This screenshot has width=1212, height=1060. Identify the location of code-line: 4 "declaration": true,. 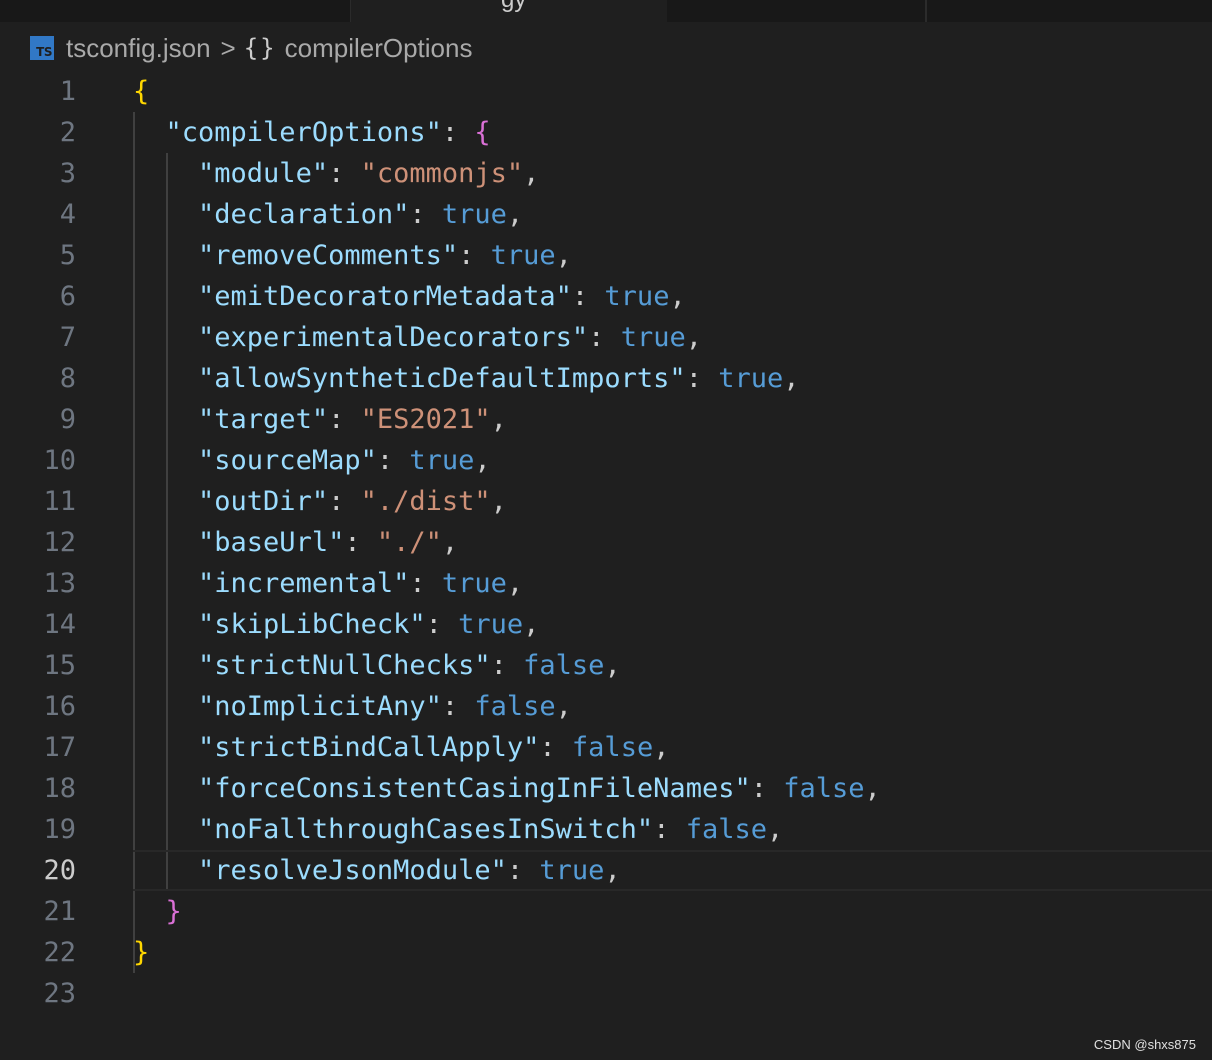
(606, 214).